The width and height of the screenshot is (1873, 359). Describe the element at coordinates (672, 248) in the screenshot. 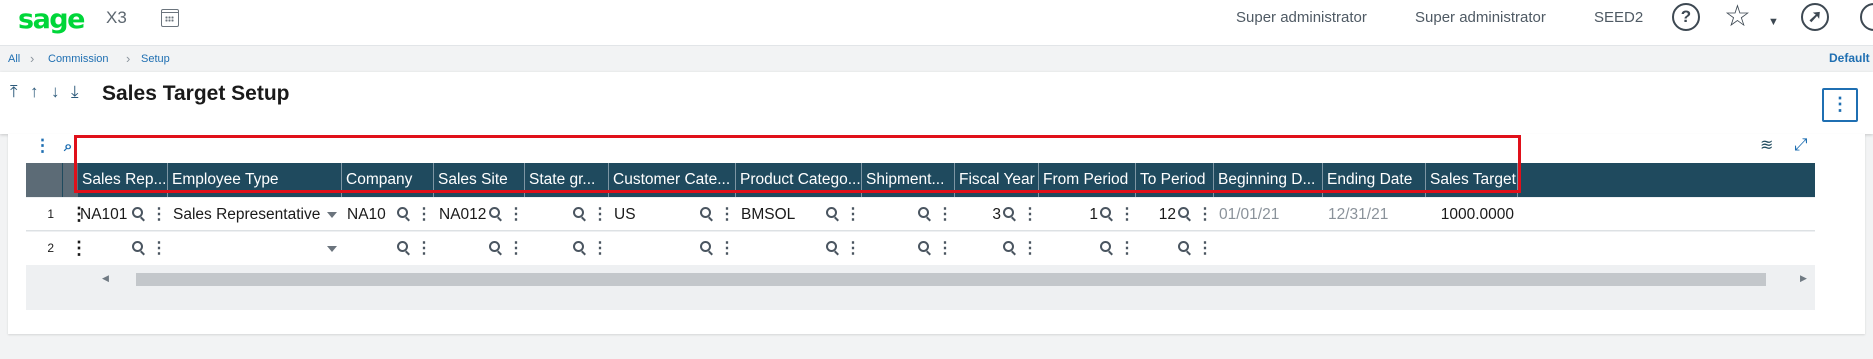

I see `customer-category-cell: ⋮` at that location.